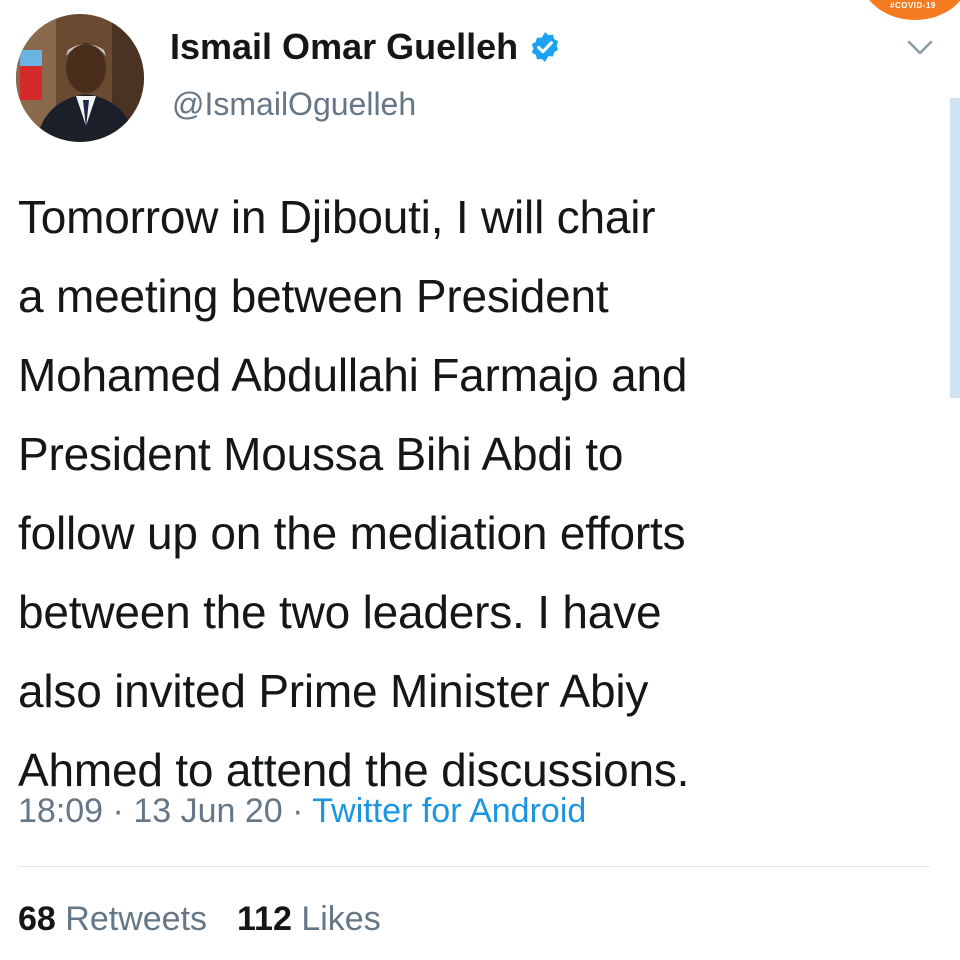  What do you see at coordinates (341, 919) in the screenshot?
I see `likes-label: Likes` at bounding box center [341, 919].